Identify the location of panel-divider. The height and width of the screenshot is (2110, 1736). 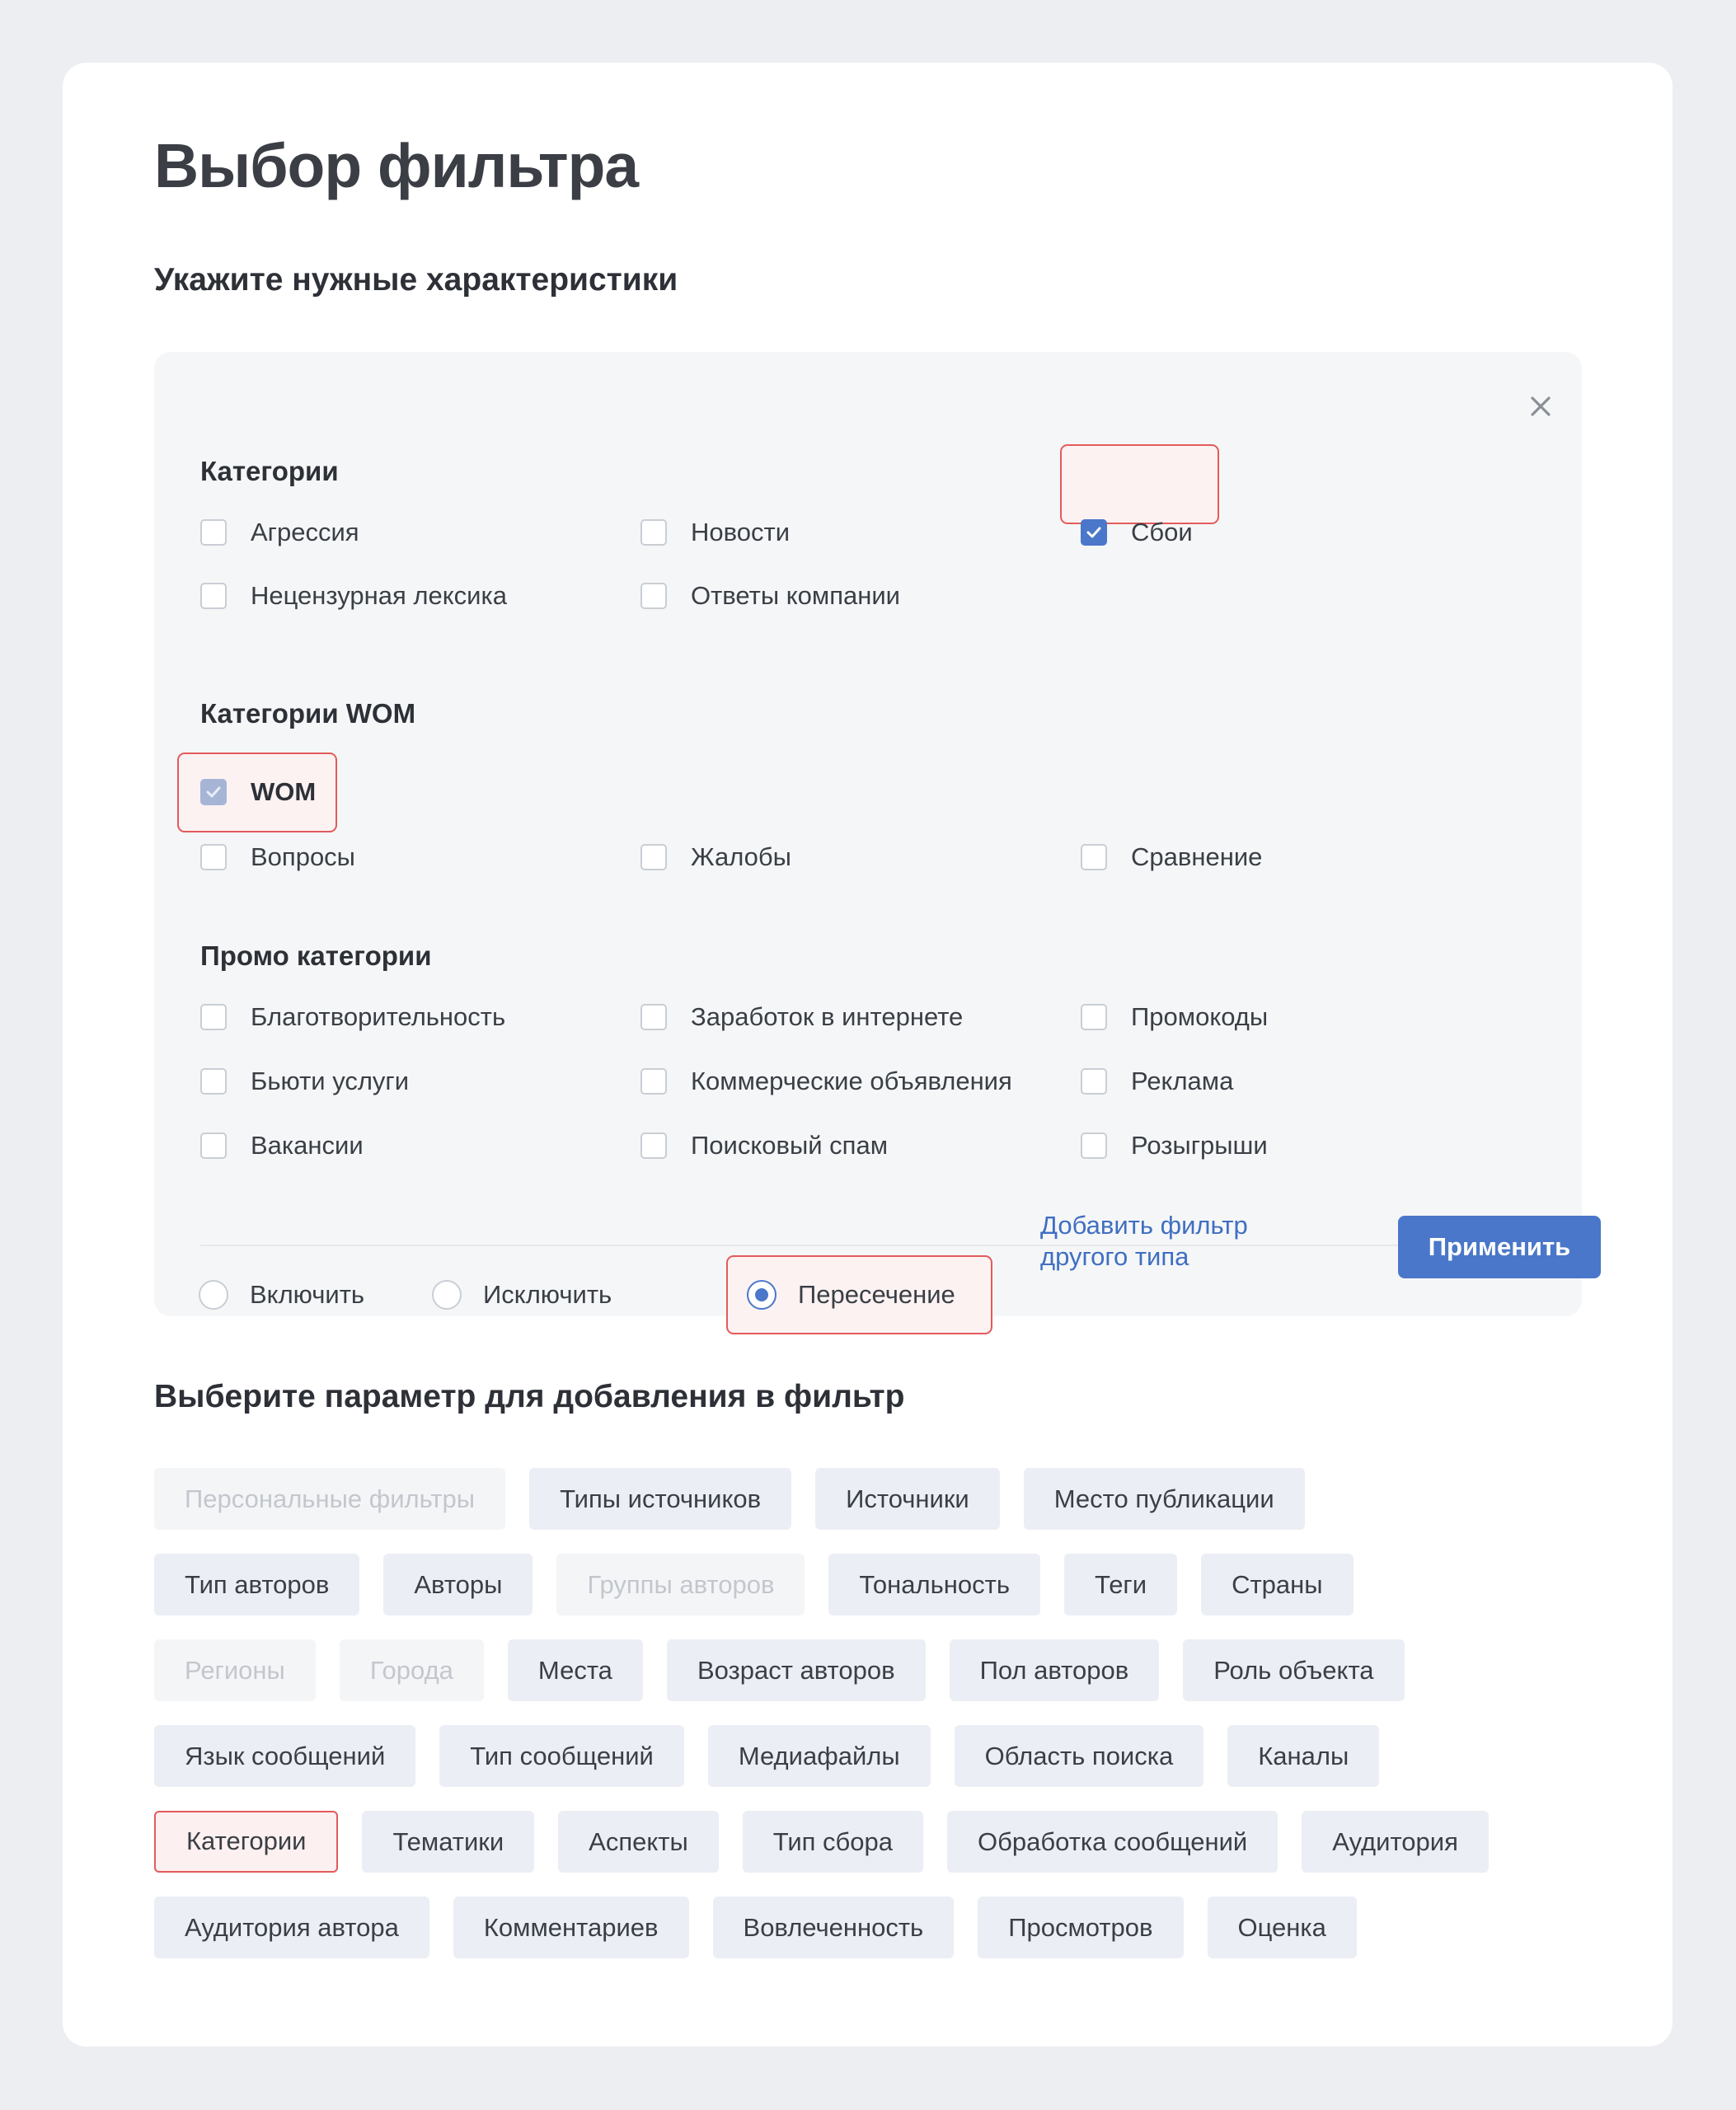
(868, 1245).